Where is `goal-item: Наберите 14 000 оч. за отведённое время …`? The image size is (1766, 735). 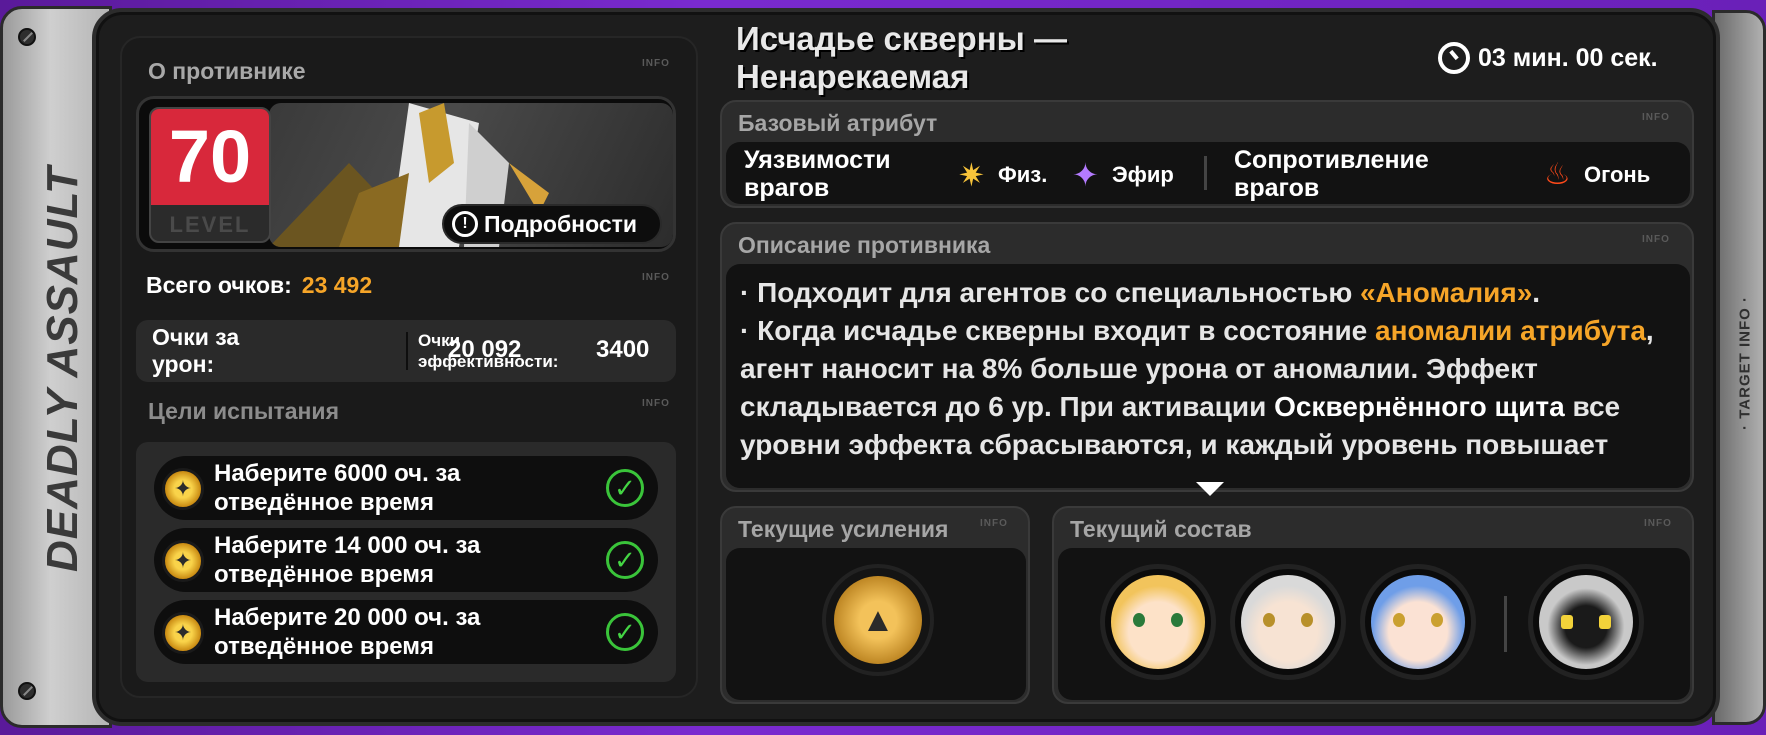
goal-item: Наберите 14 000 оч. за отведённое время … is located at coordinates (406, 560).